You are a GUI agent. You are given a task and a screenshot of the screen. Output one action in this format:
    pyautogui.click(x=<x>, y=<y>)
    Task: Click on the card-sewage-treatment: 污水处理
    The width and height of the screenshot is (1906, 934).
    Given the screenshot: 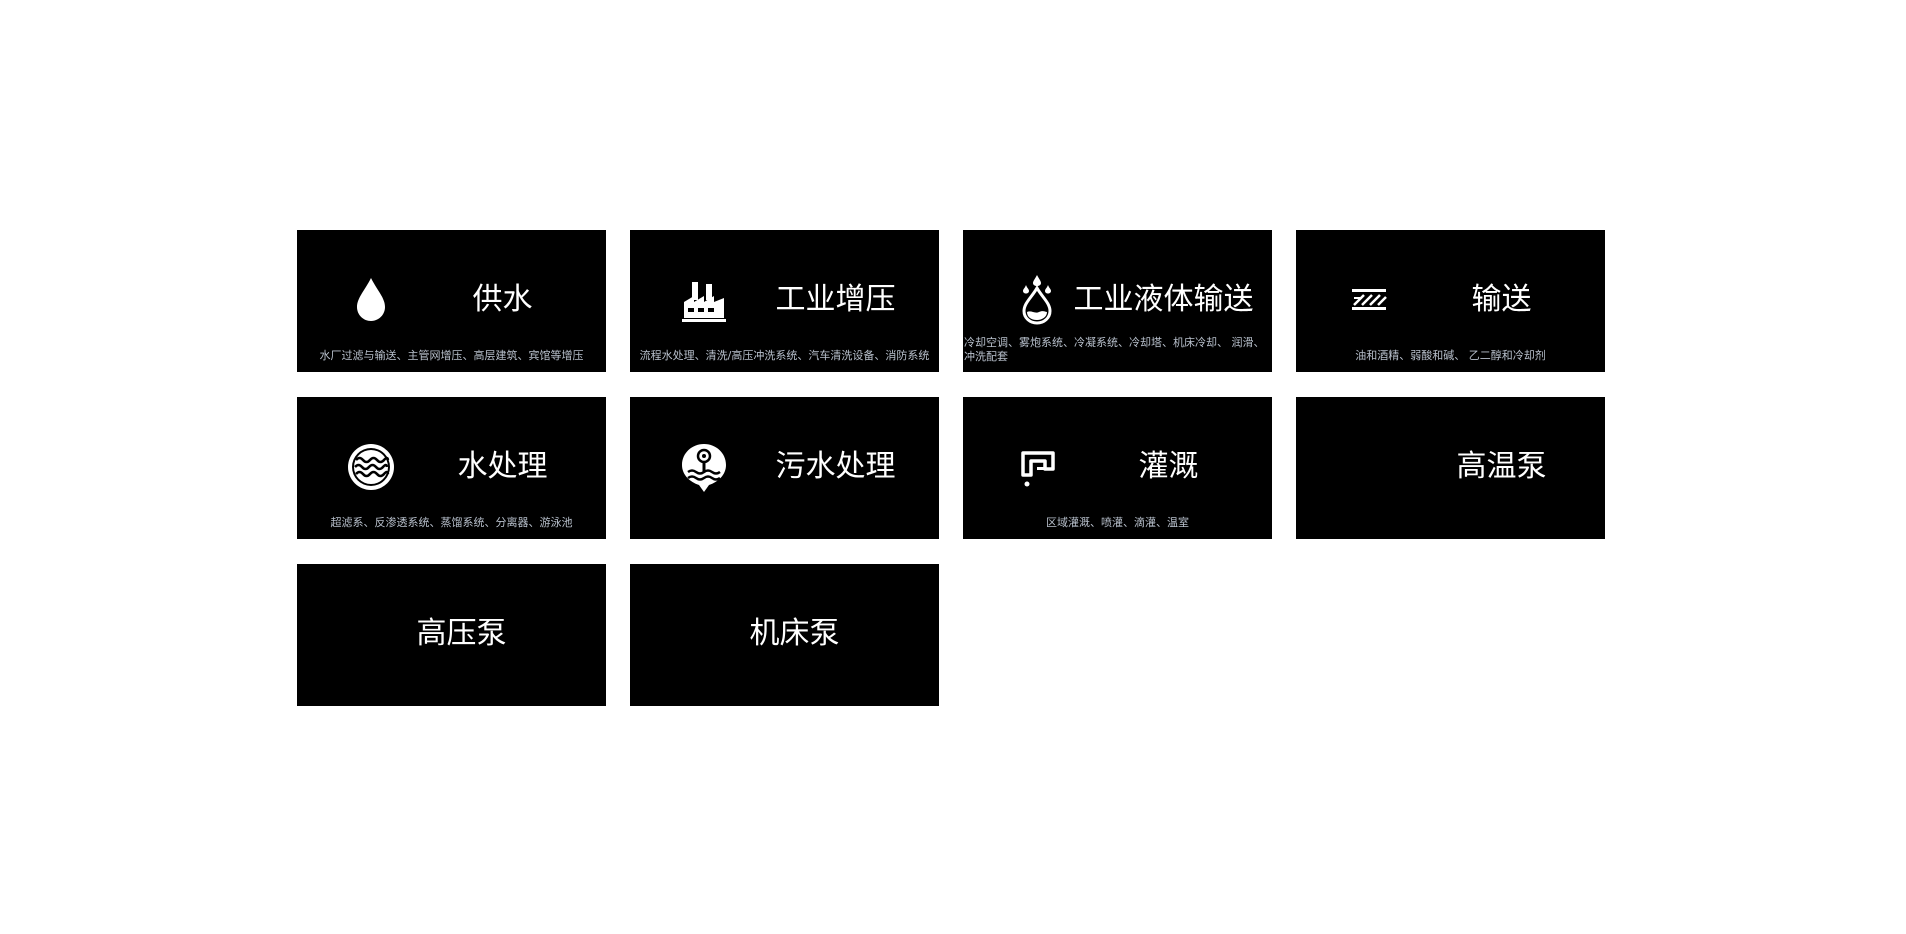 What is the action you would take?
    pyautogui.click(x=784, y=468)
    